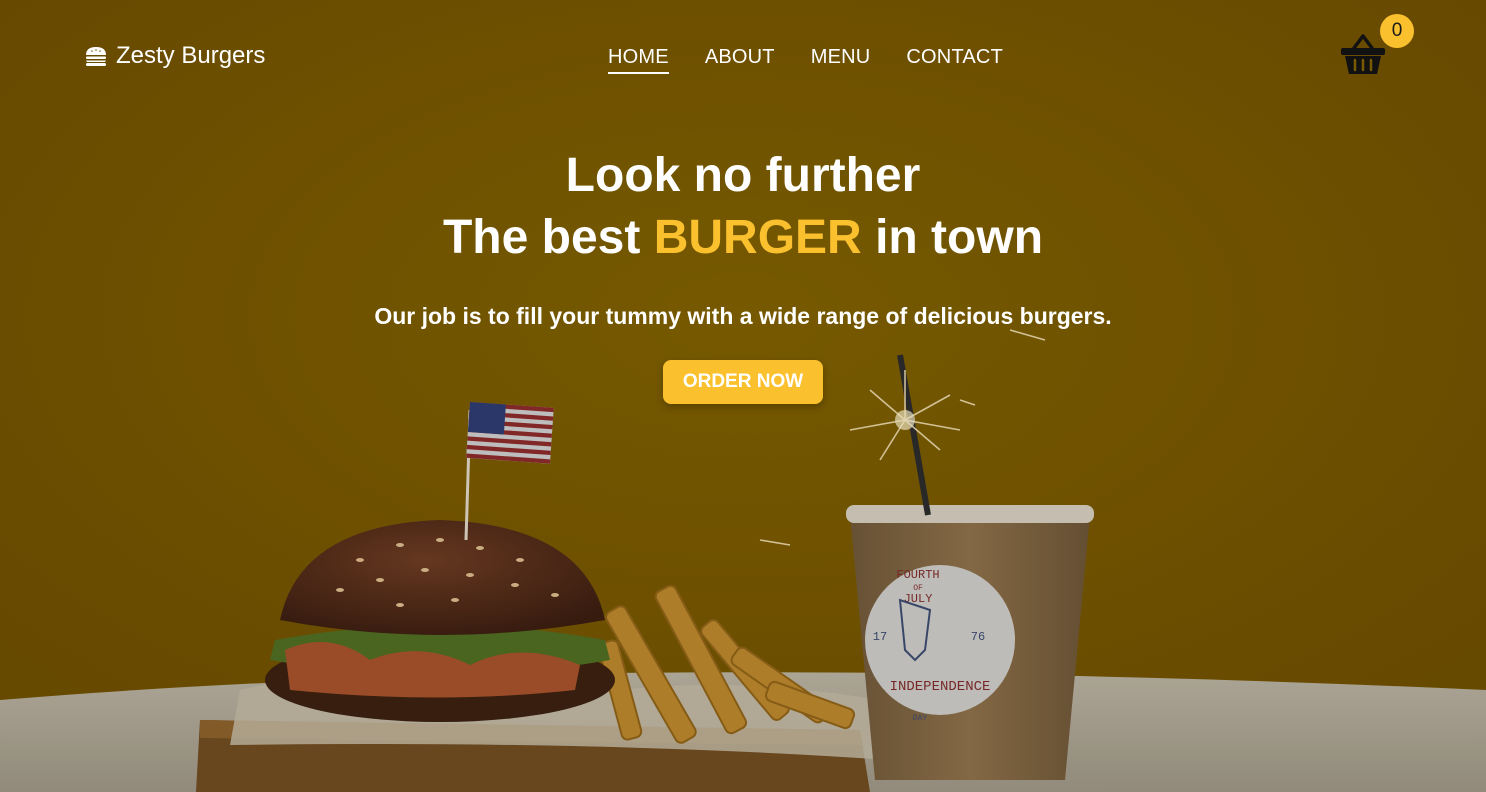  Describe the element at coordinates (1363, 54) in the screenshot. I see `basket-icon` at that location.